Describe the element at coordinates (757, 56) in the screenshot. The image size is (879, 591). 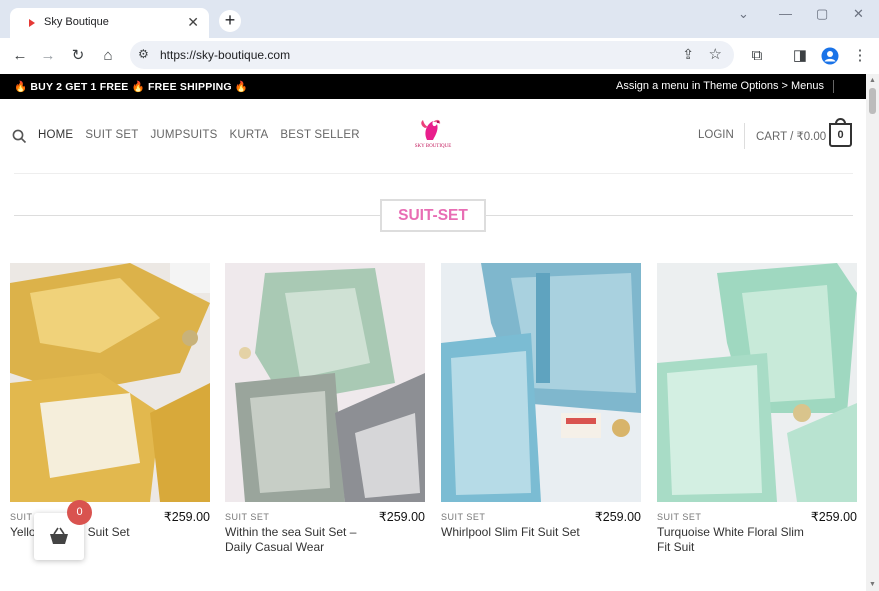
I see `extensions-icon: ⧉` at that location.